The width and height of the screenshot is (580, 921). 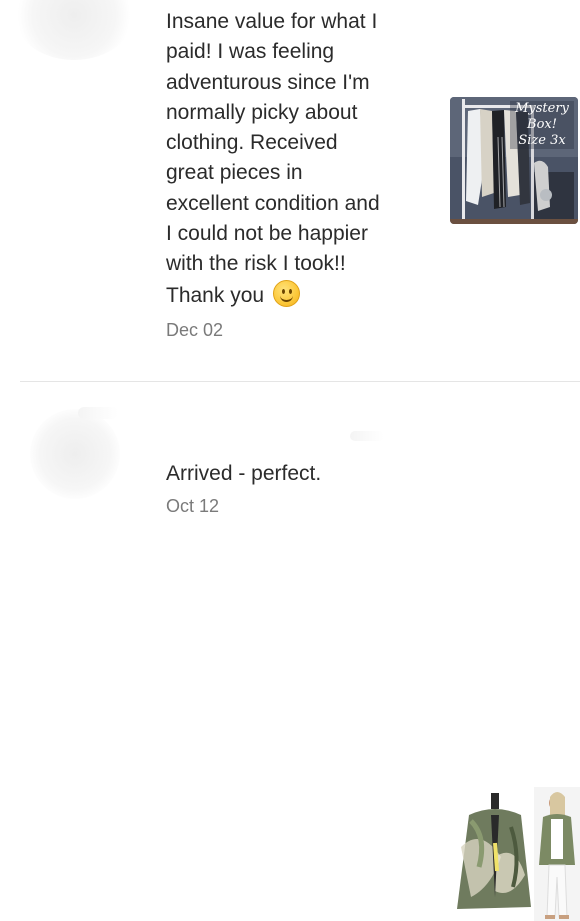 I want to click on review-divider, so click(x=300, y=381).